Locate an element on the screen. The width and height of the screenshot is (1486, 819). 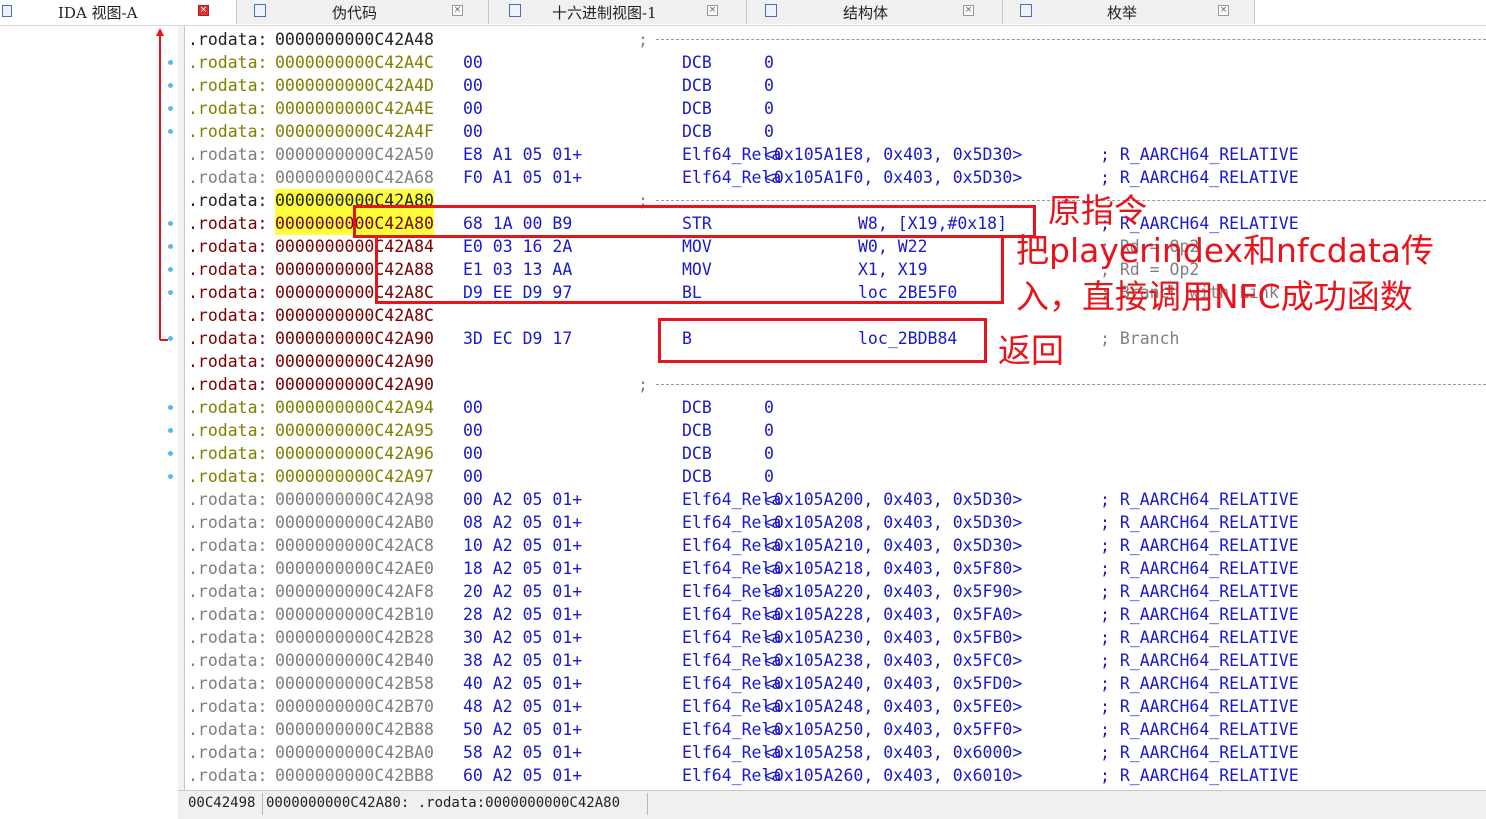
operand: <0x105A218, 0x403, 0x5F80> is located at coordinates (893, 568).